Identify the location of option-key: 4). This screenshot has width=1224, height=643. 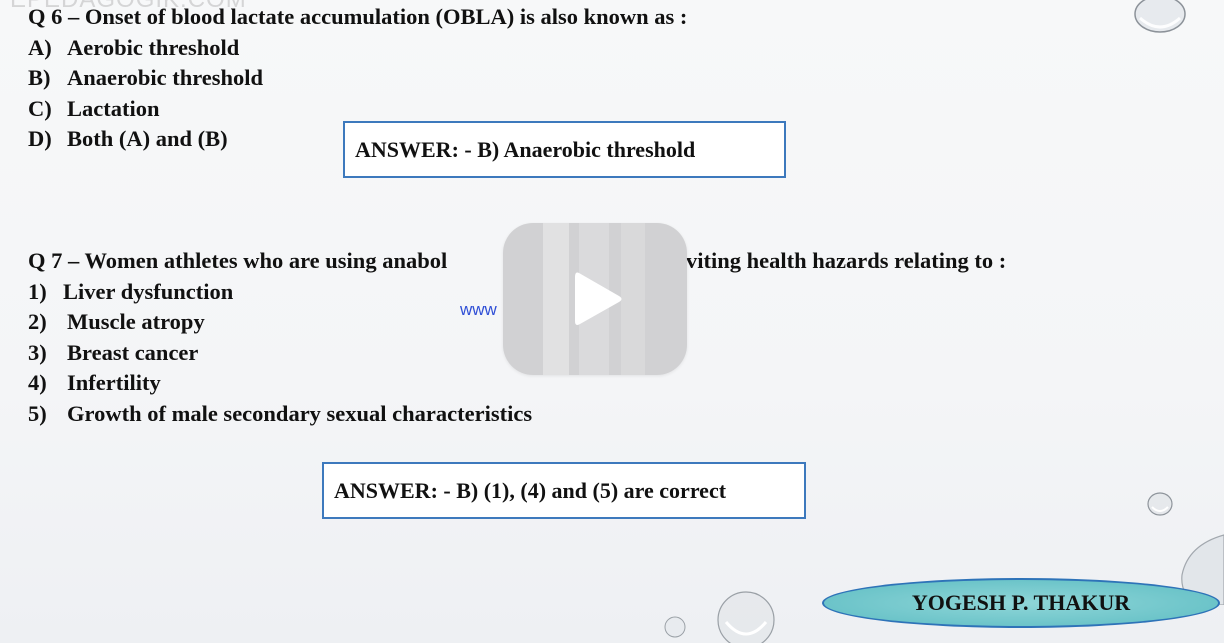
(37, 382).